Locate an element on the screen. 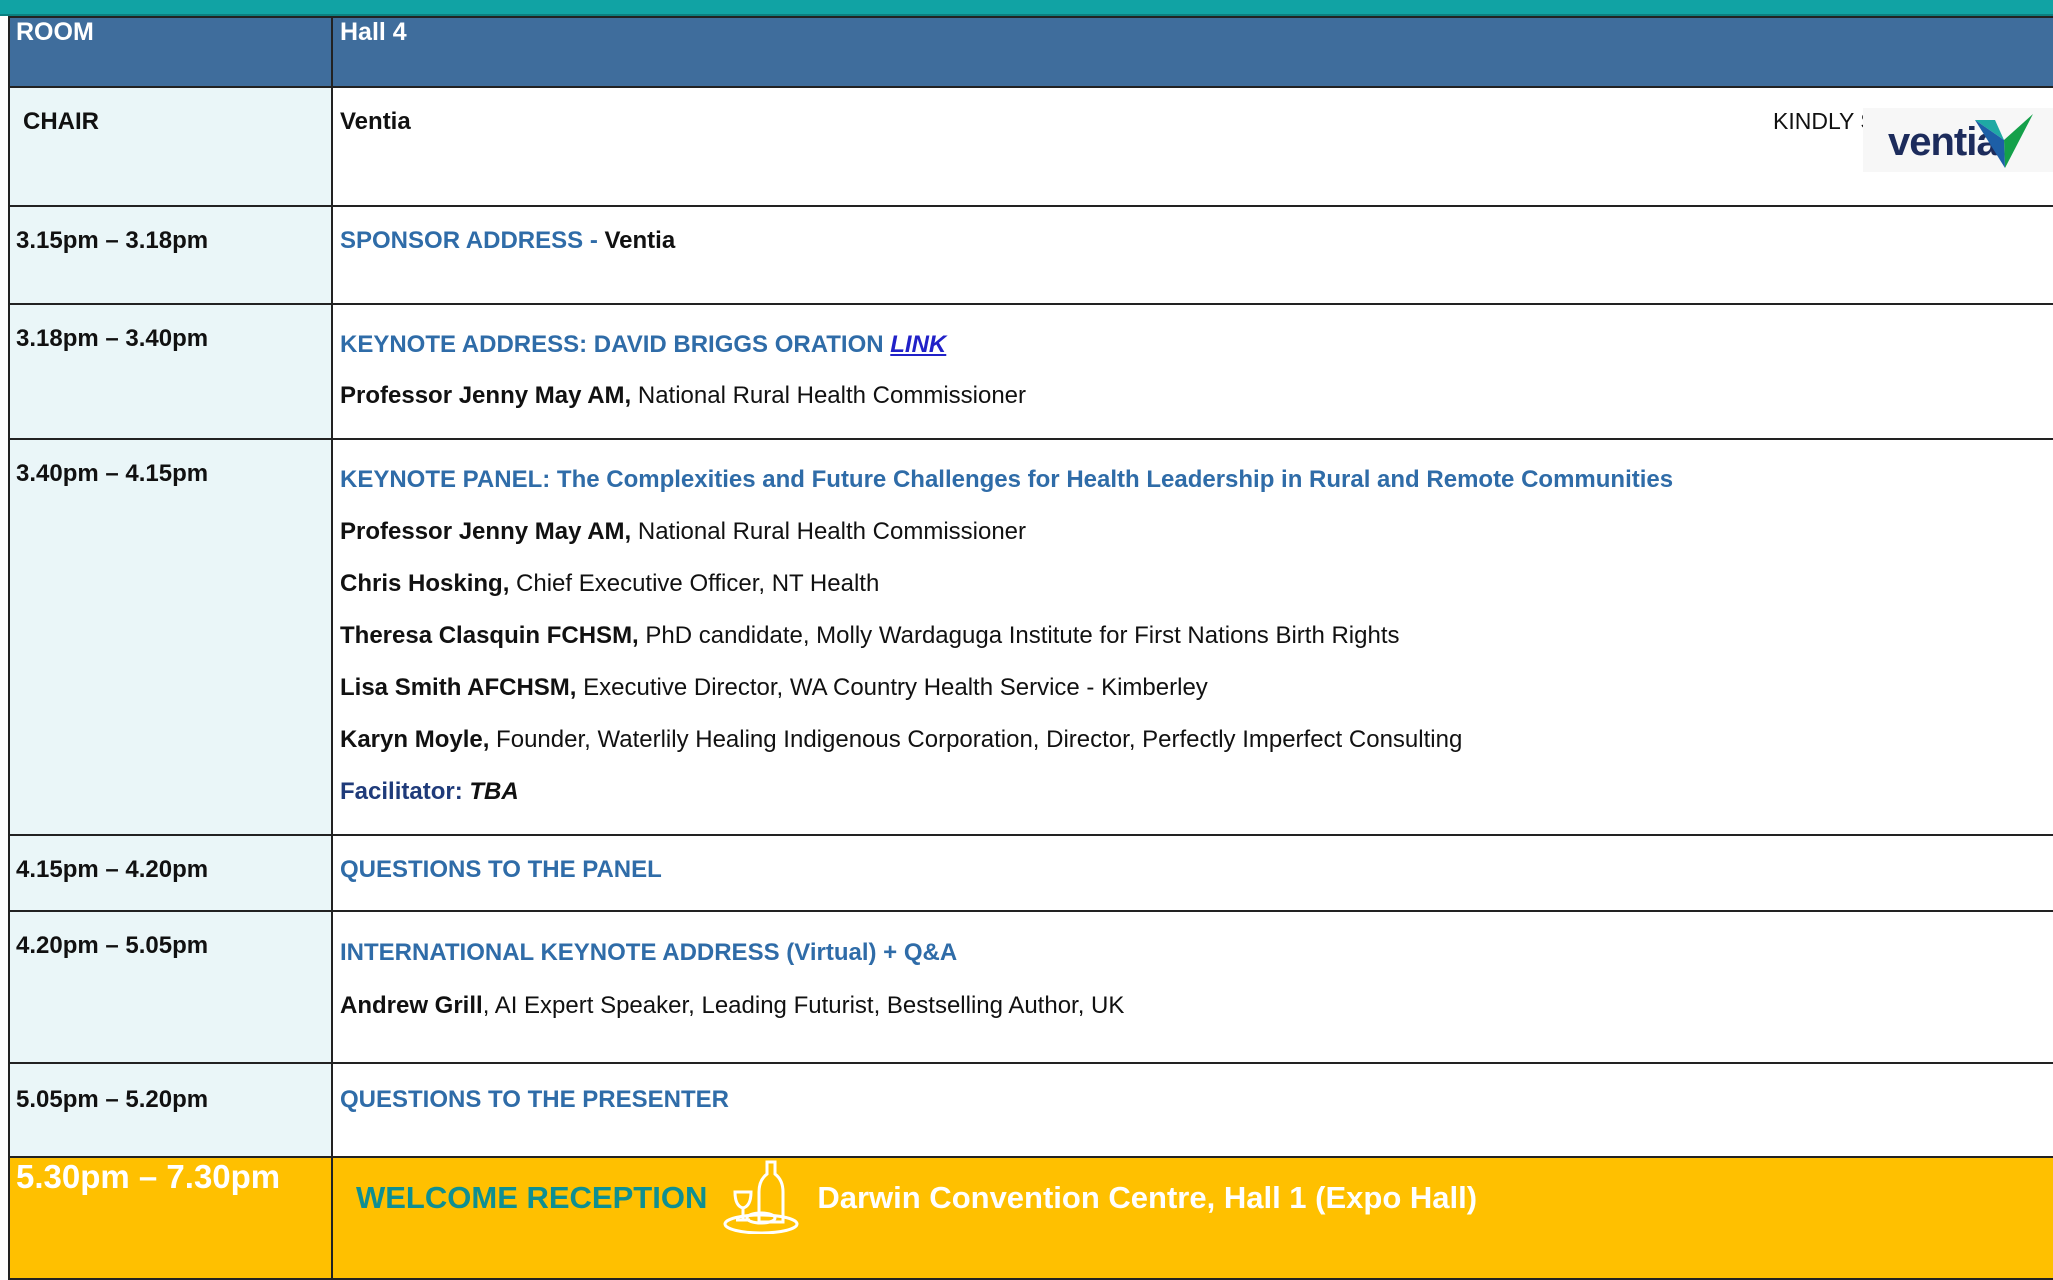 The width and height of the screenshot is (2053, 1280). room-value: Hall 4 is located at coordinates (1192, 52).